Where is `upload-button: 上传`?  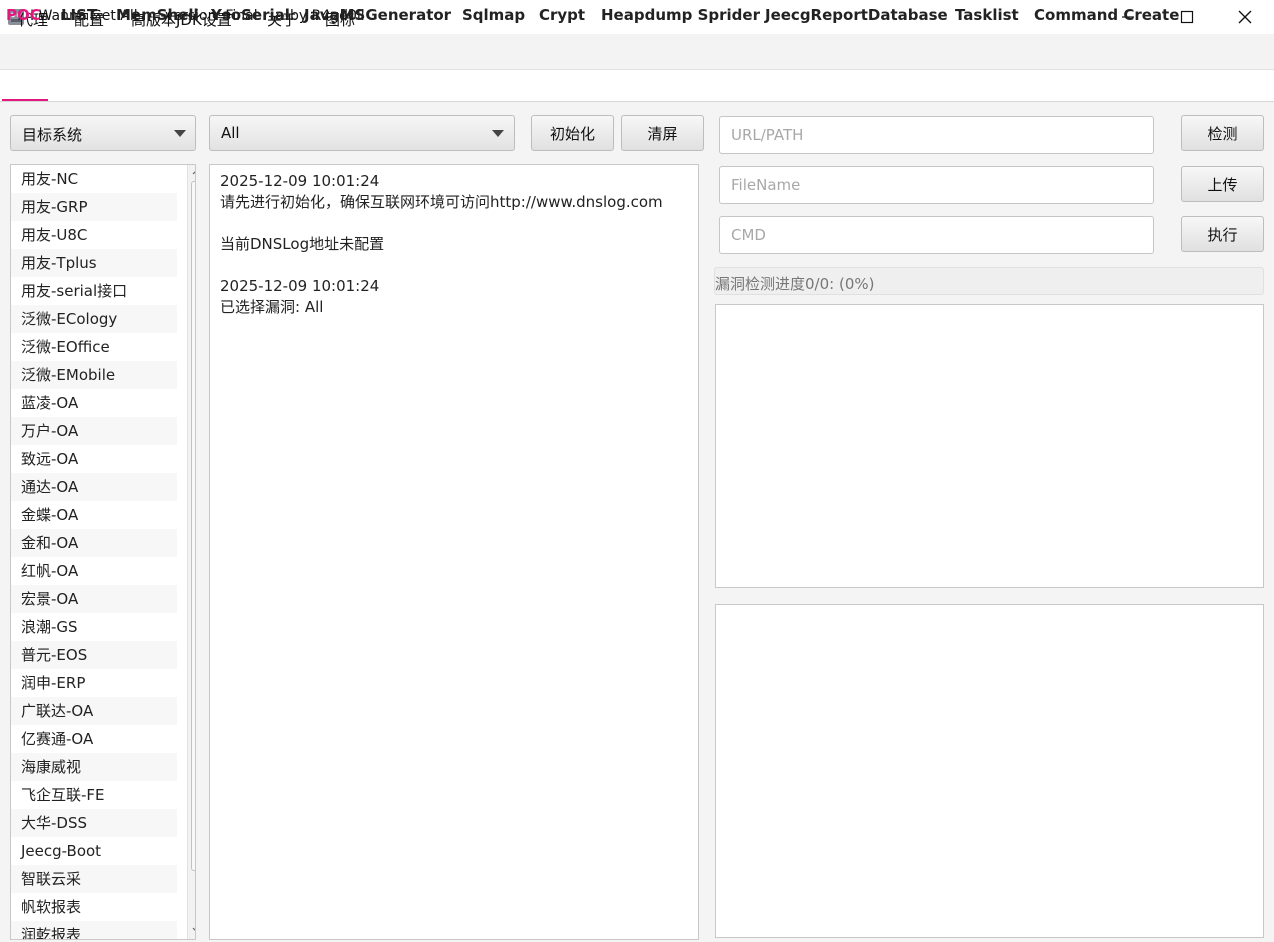
upload-button: 上传 is located at coordinates (1222, 184).